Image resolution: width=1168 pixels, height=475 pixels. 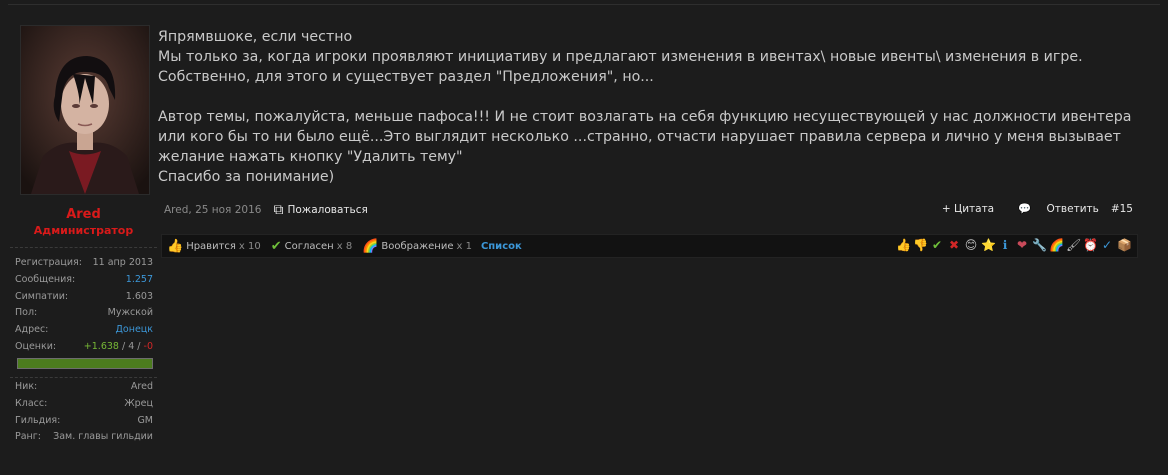 I want to click on likes-list-link: Список, so click(x=501, y=246).